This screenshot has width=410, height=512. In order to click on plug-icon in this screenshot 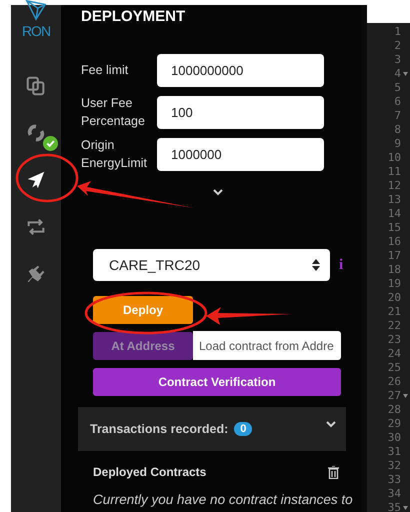, I will do `click(36, 274)`.